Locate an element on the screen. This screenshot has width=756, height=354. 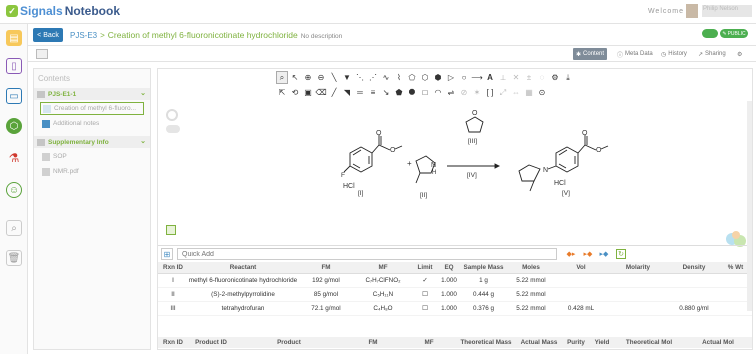
wavy-bond-icon: ∿ is located at coordinates (386, 77).